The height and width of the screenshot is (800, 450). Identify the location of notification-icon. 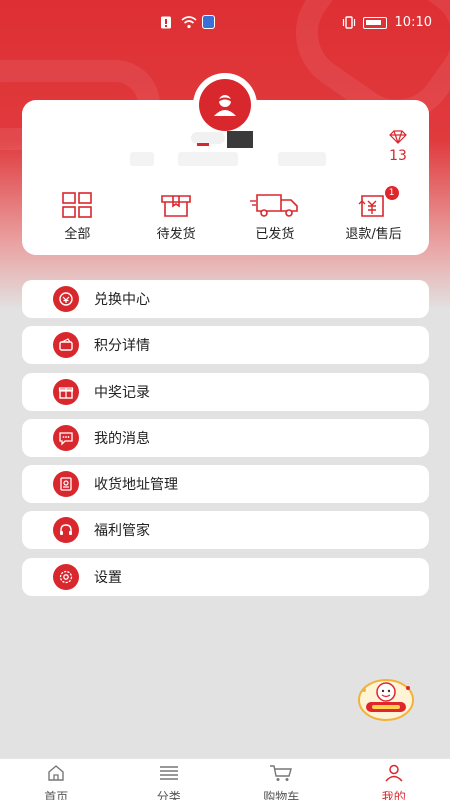
(166, 22).